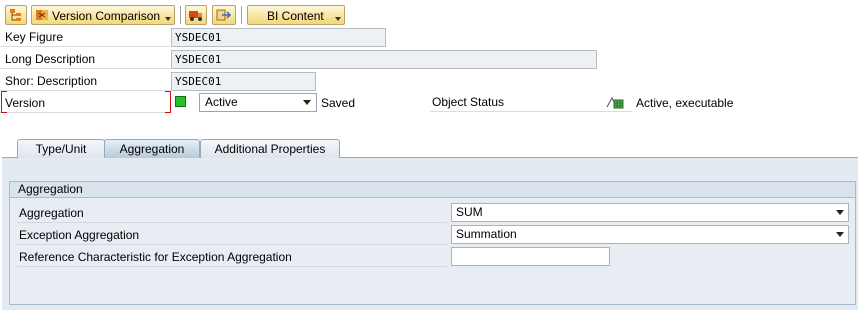  I want to click on bi-content-button: BI Content, so click(296, 15).